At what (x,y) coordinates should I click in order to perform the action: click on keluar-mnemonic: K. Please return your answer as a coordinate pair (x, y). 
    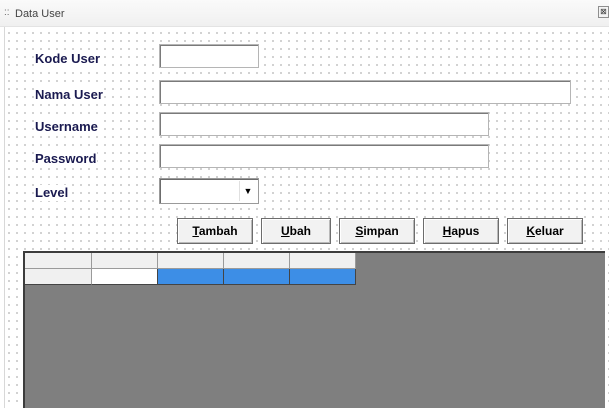
    Looking at the image, I should click on (530, 231).